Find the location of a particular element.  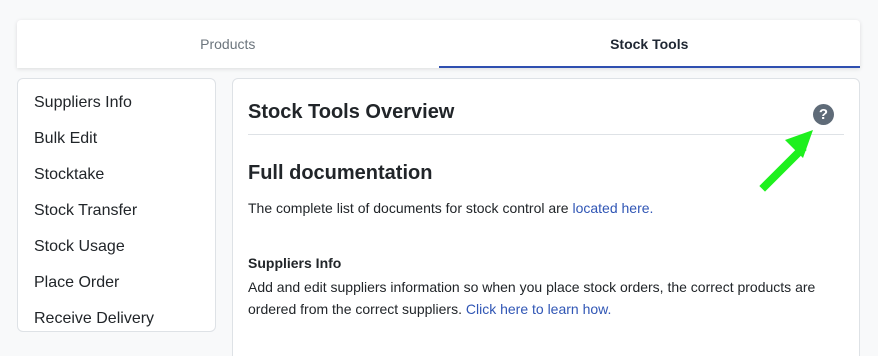

sidebar-item-stocktake: Stocktake is located at coordinates (116, 175).